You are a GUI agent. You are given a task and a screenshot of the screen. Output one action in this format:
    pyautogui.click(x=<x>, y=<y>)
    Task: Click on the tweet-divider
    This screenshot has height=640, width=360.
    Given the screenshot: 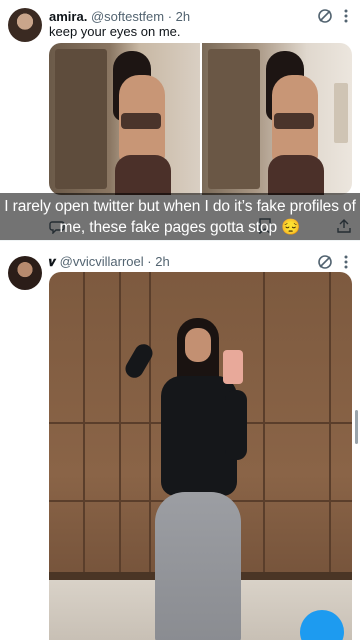 What is the action you would take?
    pyautogui.click(x=180, y=240)
    